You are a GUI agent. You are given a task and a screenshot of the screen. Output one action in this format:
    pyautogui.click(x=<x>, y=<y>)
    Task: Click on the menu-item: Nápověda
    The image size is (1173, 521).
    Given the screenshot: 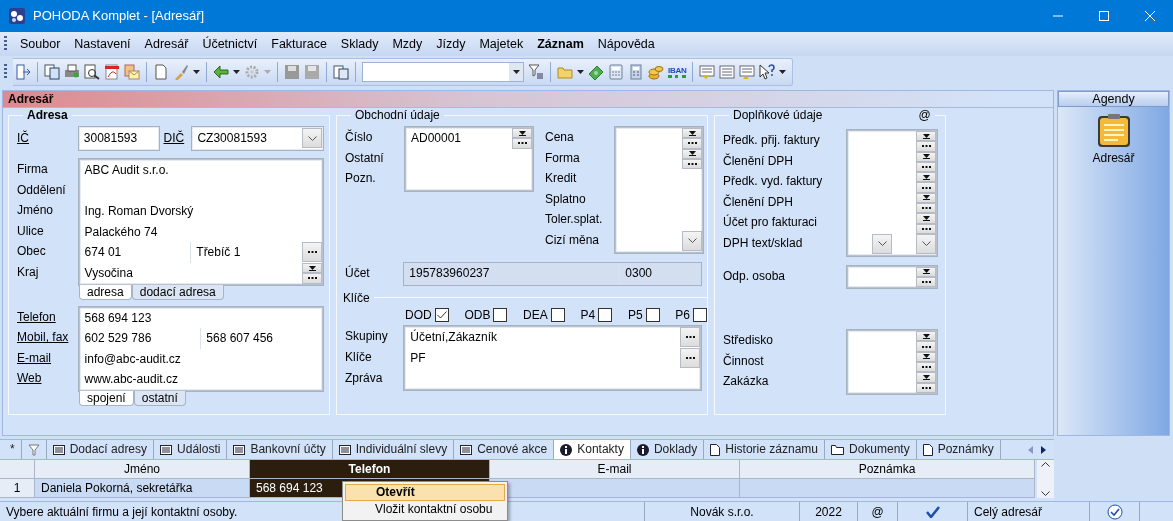 What is the action you would take?
    pyautogui.click(x=626, y=44)
    